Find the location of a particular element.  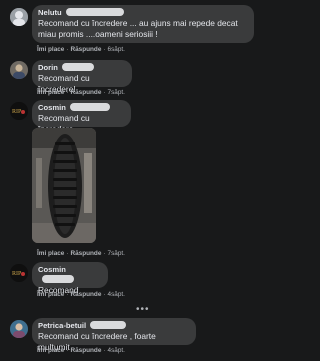

comment-bubble: Cosmin Recomand is located at coordinates (70, 278).